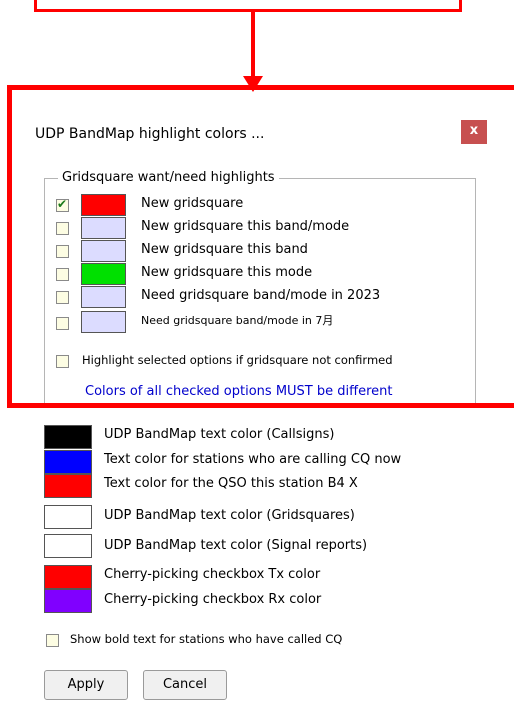 This screenshot has height=707, width=514. I want to click on tx-color-label: Cherry-picking checkbox Tx color, so click(212, 574).